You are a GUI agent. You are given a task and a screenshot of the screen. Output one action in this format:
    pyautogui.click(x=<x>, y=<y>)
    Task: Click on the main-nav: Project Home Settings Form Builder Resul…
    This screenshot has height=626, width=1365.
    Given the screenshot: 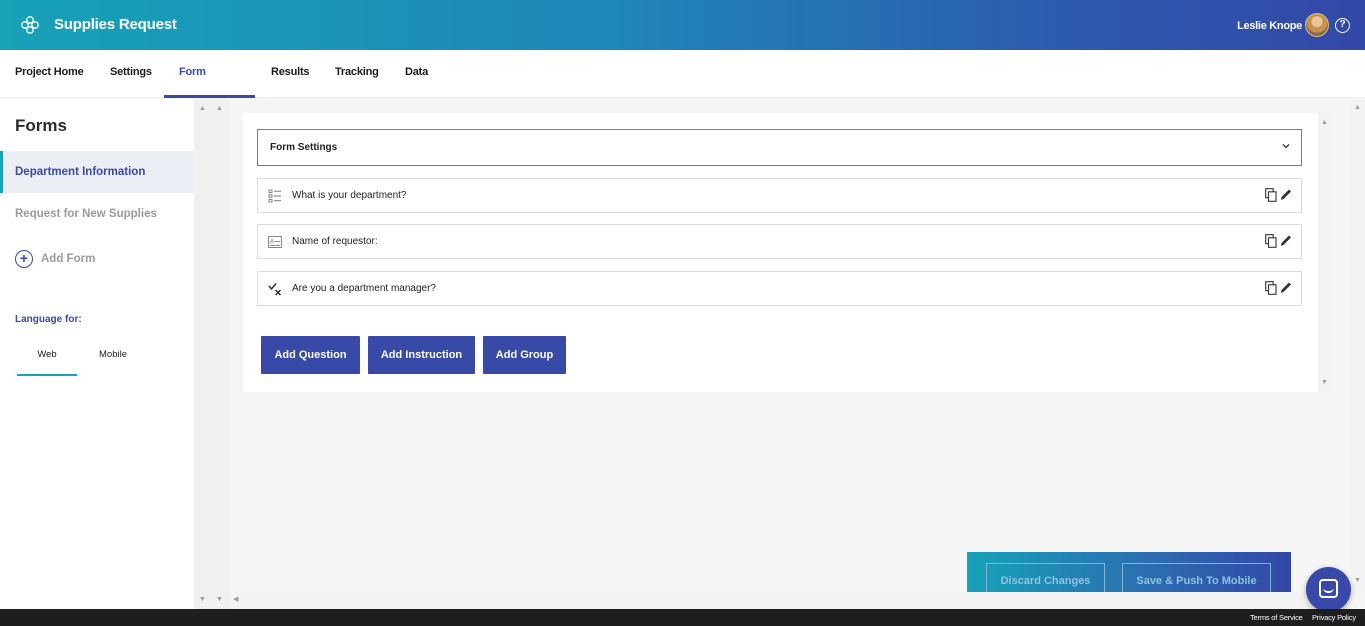 What is the action you would take?
    pyautogui.click(x=682, y=86)
    